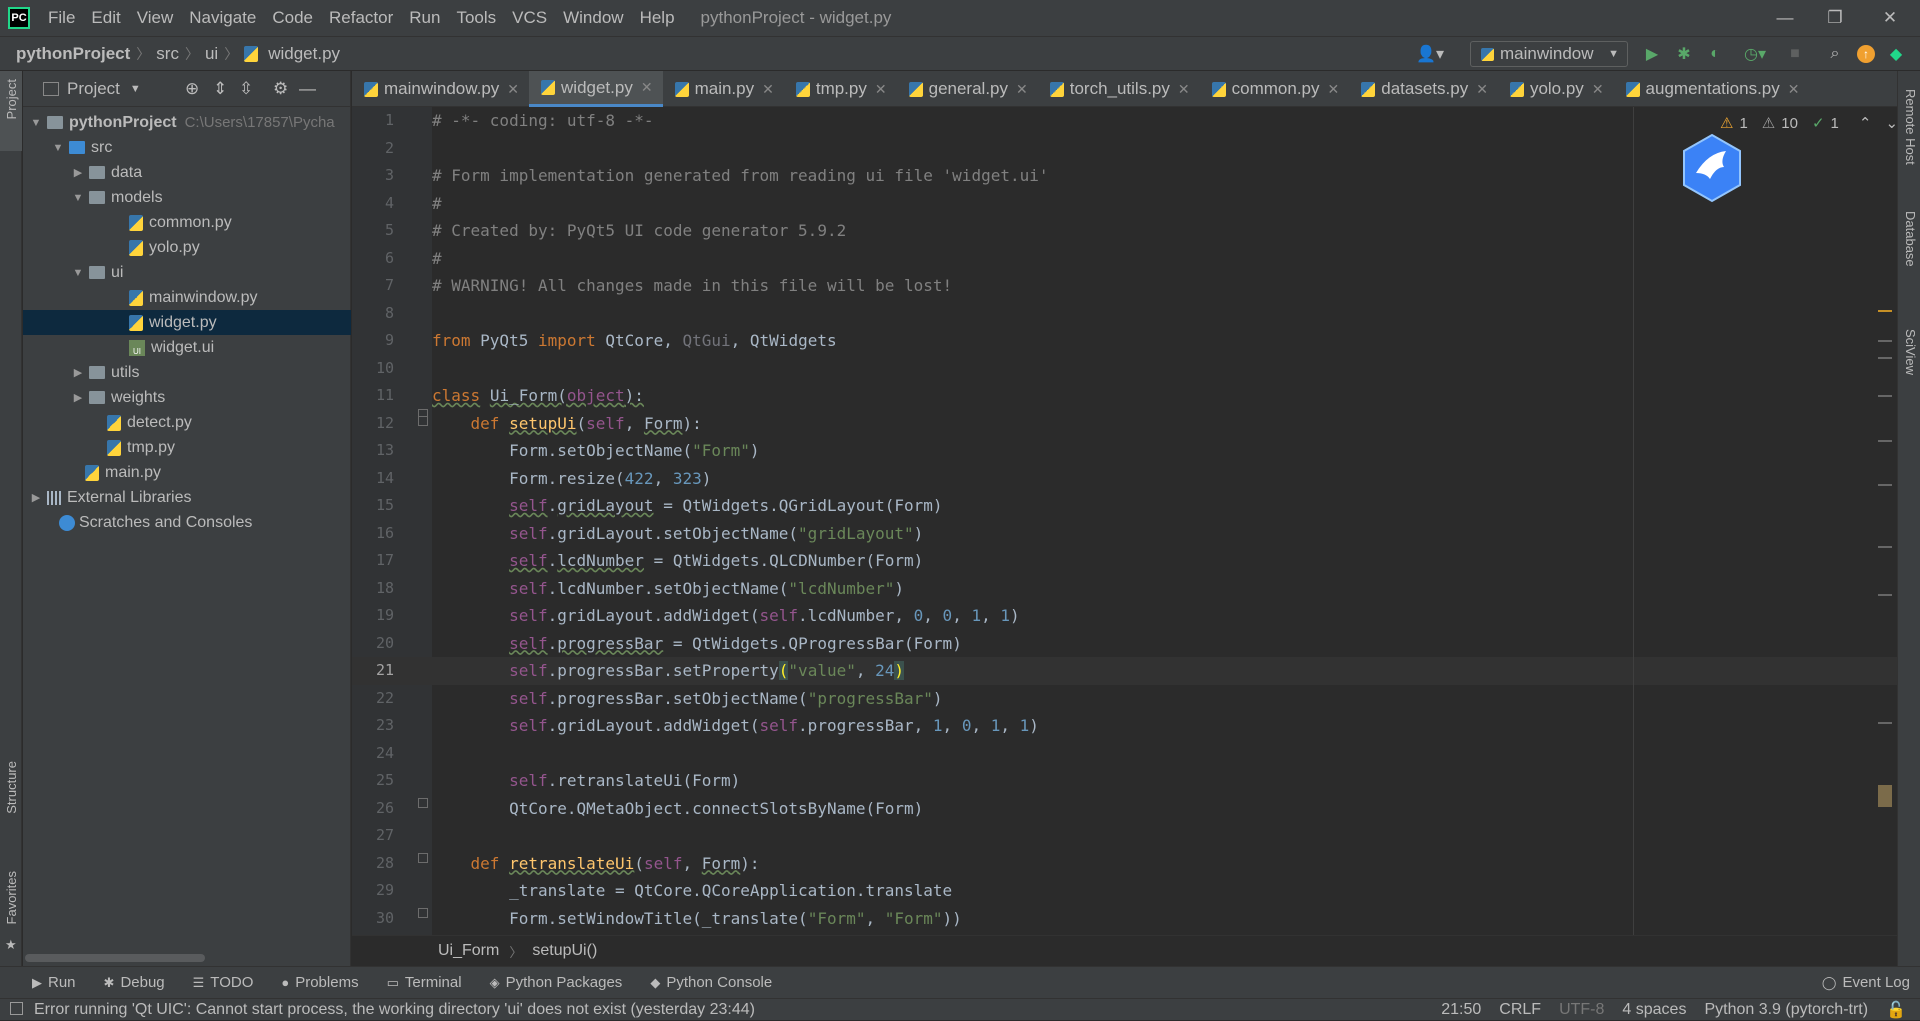  Describe the element at coordinates (1885, 311) in the screenshot. I see `warning-marker` at that location.